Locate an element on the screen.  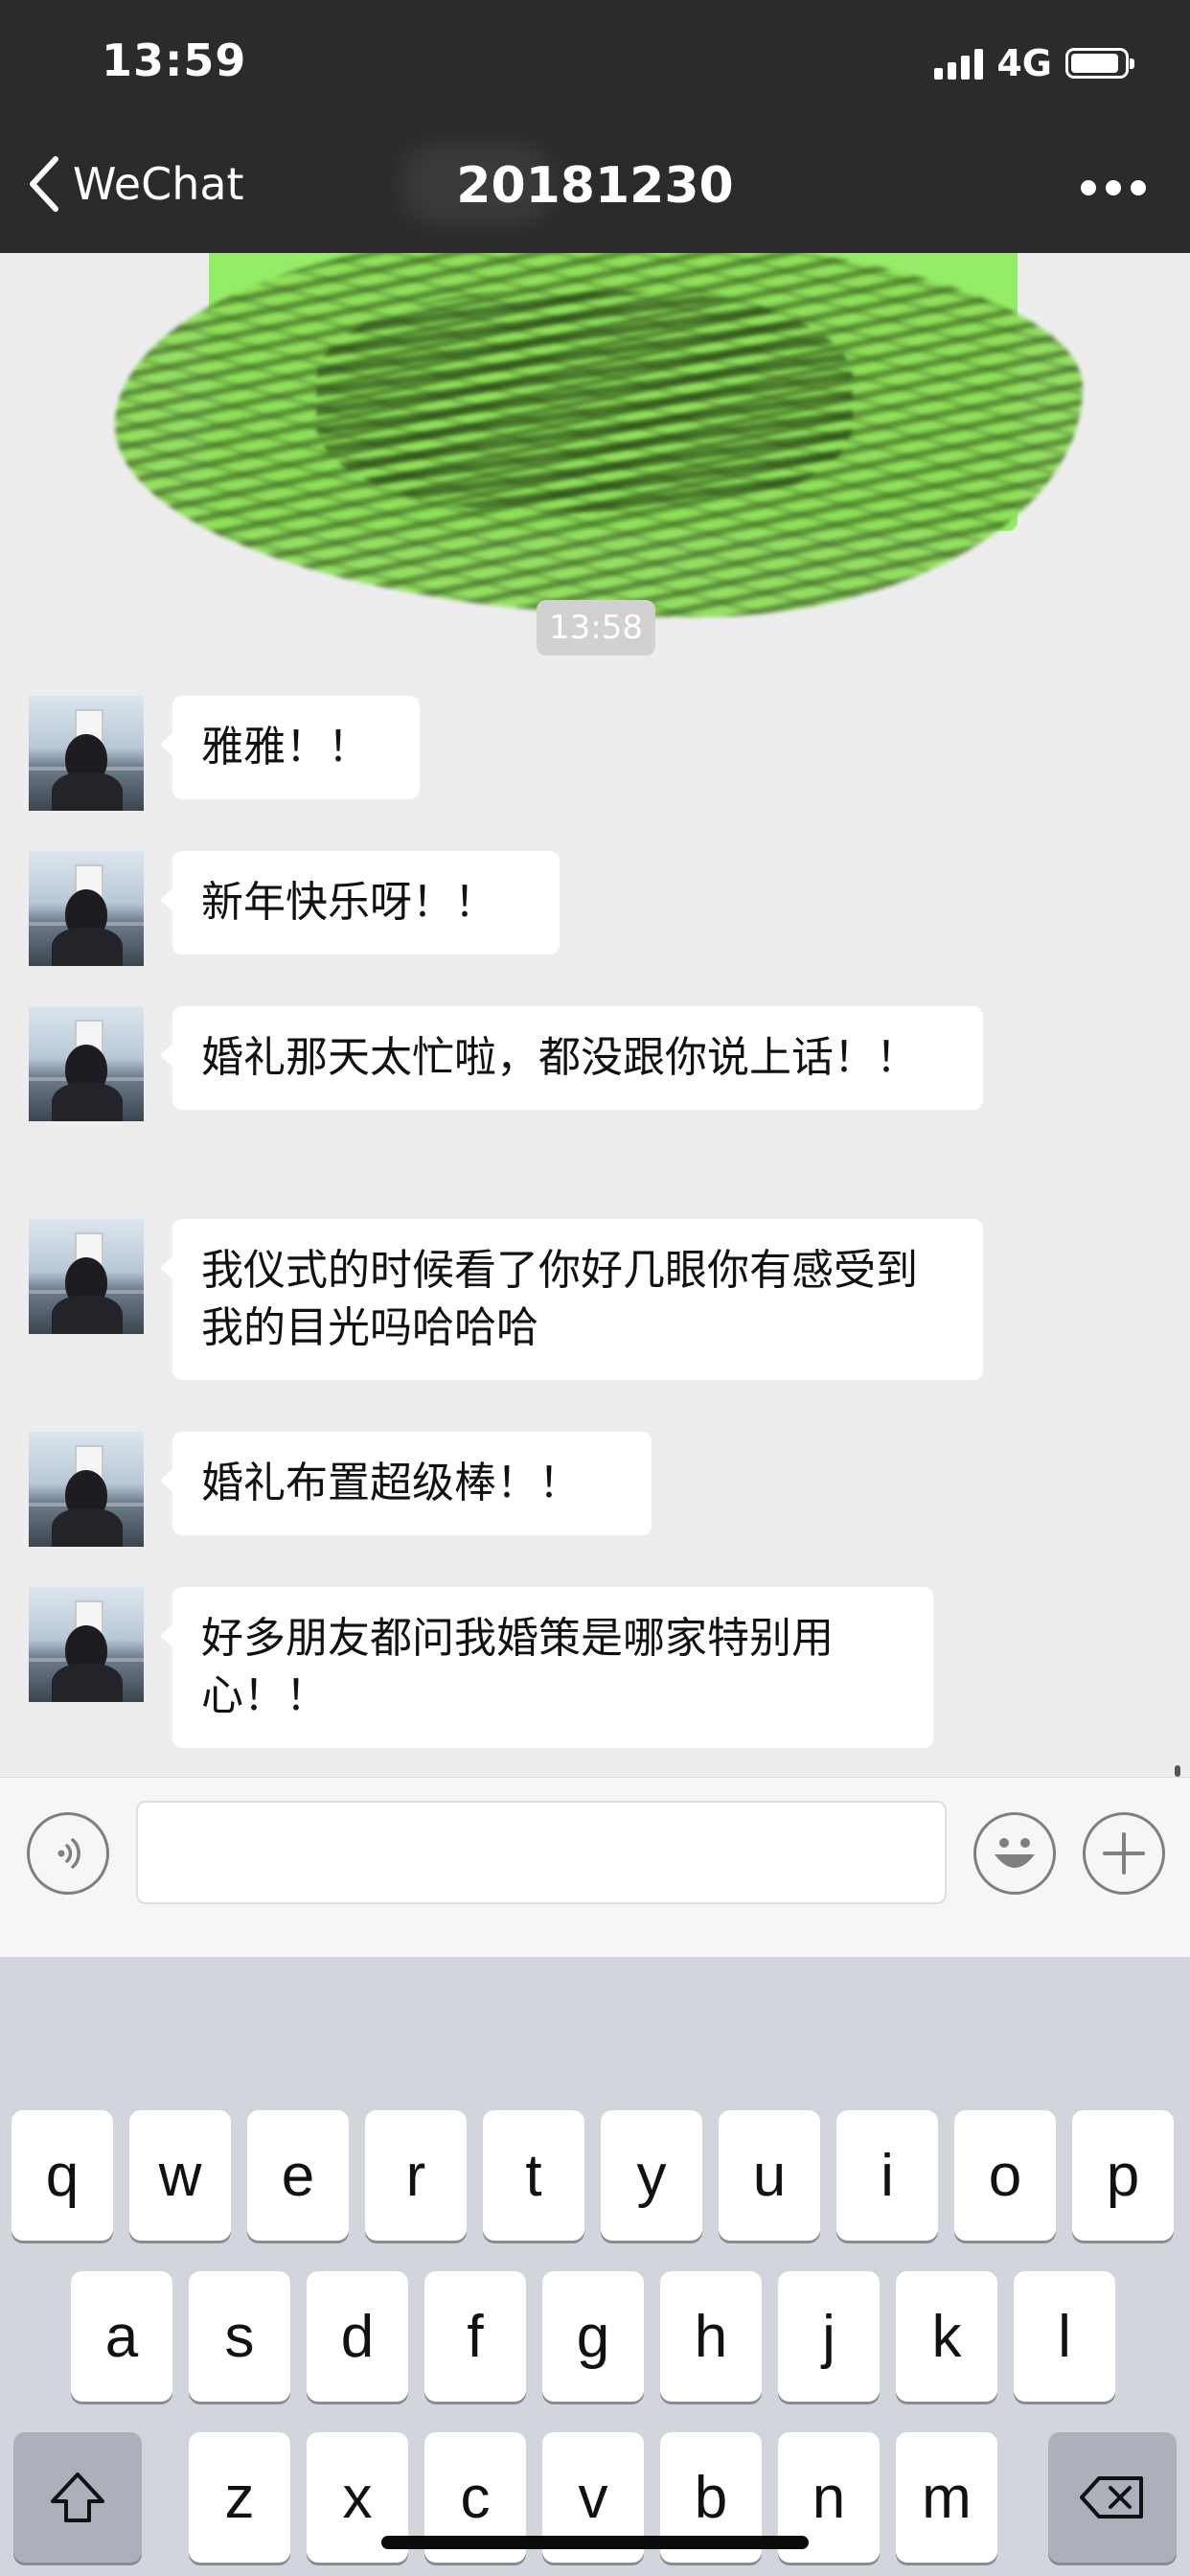
key-k: k is located at coordinates (947, 2336).